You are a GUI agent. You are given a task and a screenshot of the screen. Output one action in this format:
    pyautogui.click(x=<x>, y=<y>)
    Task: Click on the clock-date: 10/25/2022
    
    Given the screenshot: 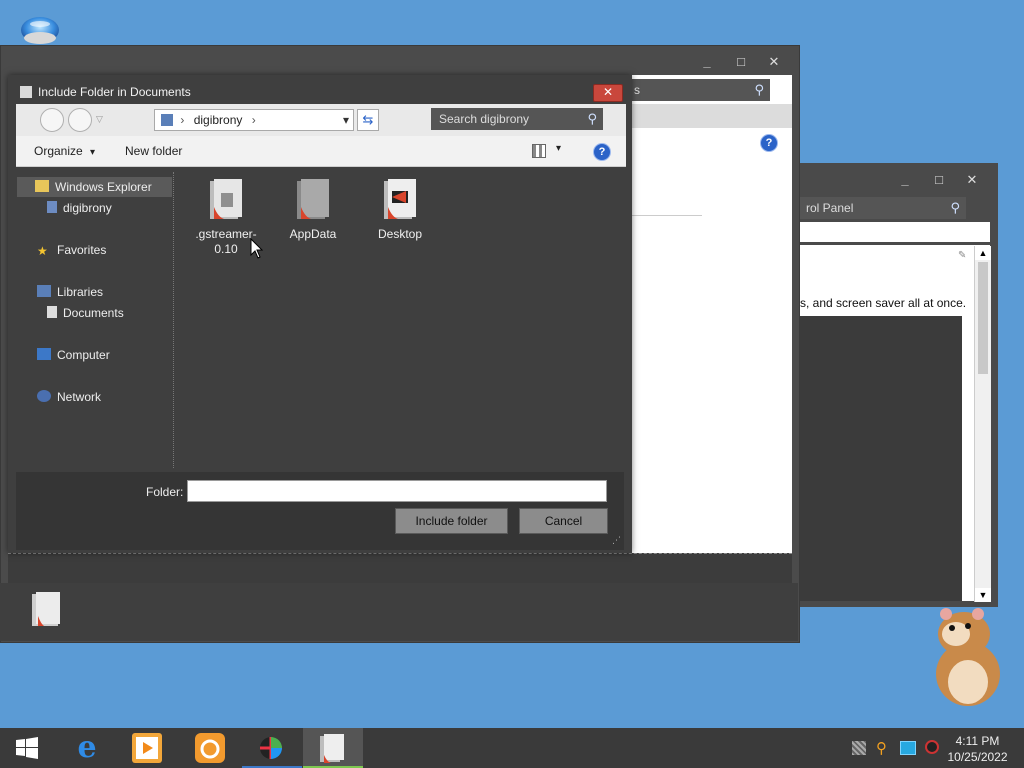 What is the action you would take?
    pyautogui.click(x=977, y=757)
    